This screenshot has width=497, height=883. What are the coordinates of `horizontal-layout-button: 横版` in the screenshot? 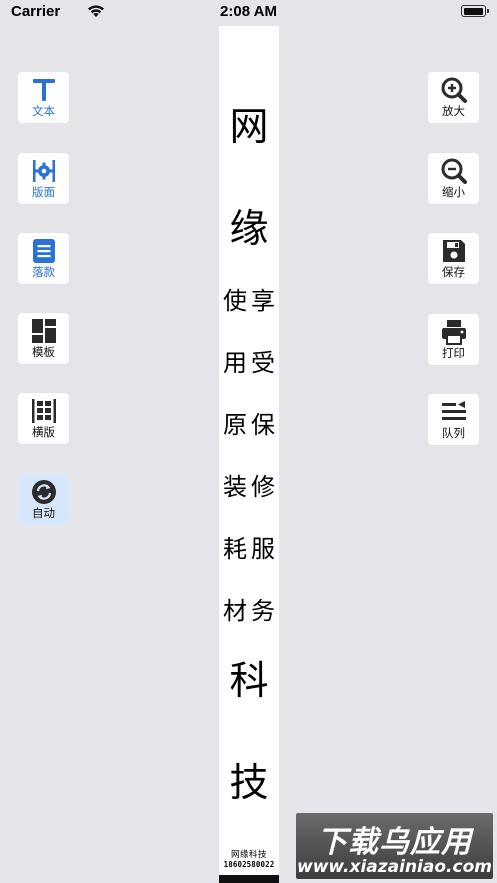 It's located at (43, 418).